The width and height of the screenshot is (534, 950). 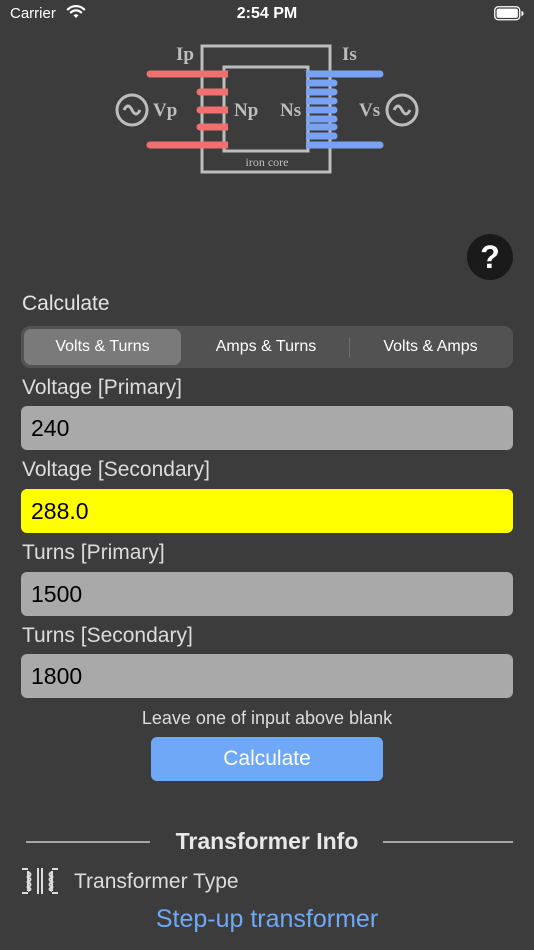 I want to click on turns-secondary-label: Turns [Secondary], so click(x=107, y=635).